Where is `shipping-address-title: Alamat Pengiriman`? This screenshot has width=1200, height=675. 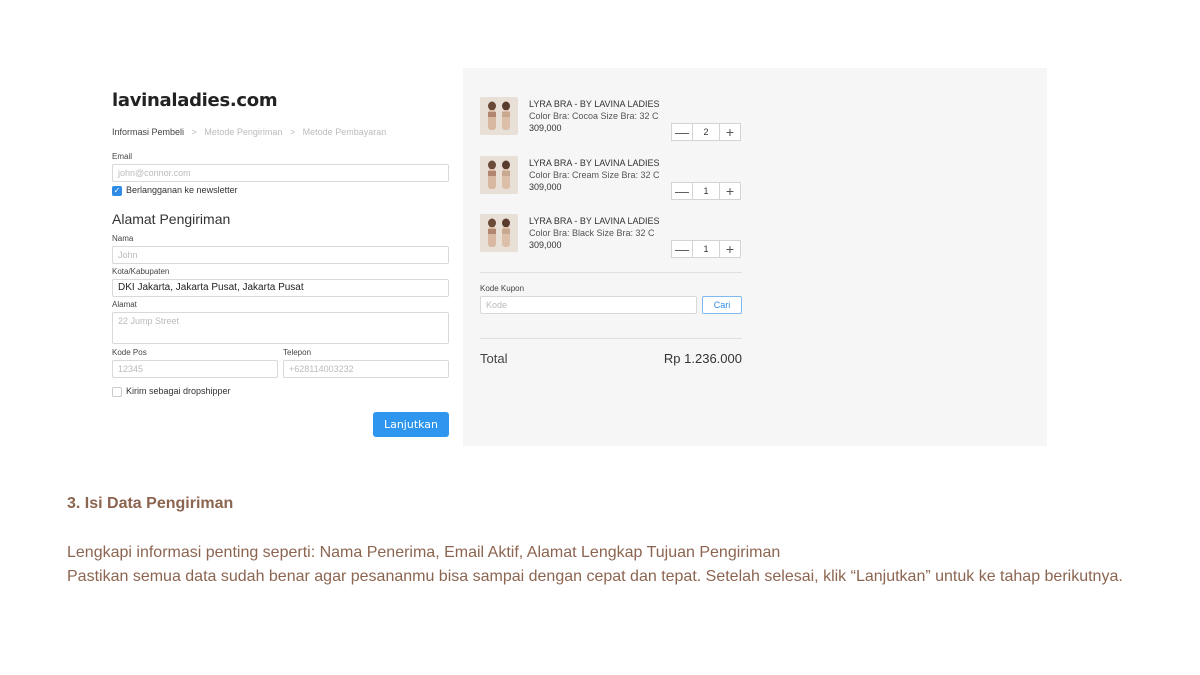
shipping-address-title: Alamat Pengiriman is located at coordinates (171, 219).